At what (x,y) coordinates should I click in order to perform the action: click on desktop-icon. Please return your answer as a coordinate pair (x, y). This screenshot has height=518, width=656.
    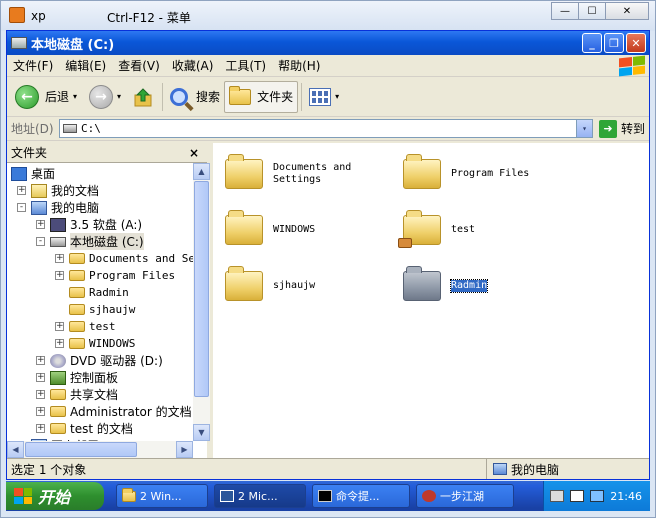
    Looking at the image, I should click on (19, 173).